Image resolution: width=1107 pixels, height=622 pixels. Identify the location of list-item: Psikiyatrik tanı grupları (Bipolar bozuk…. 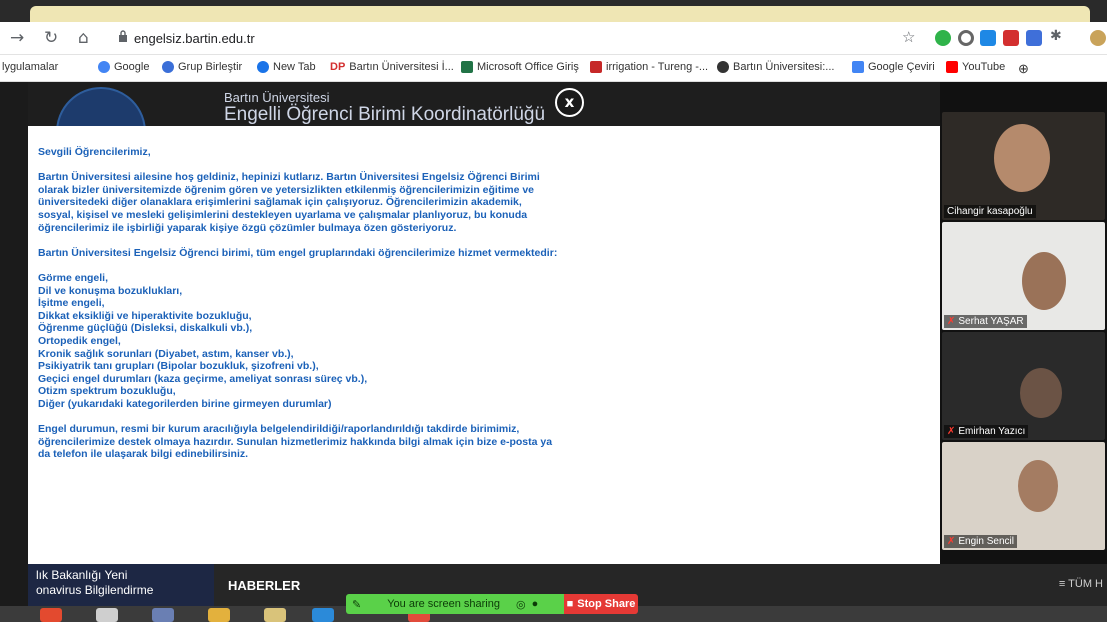
(178, 366).